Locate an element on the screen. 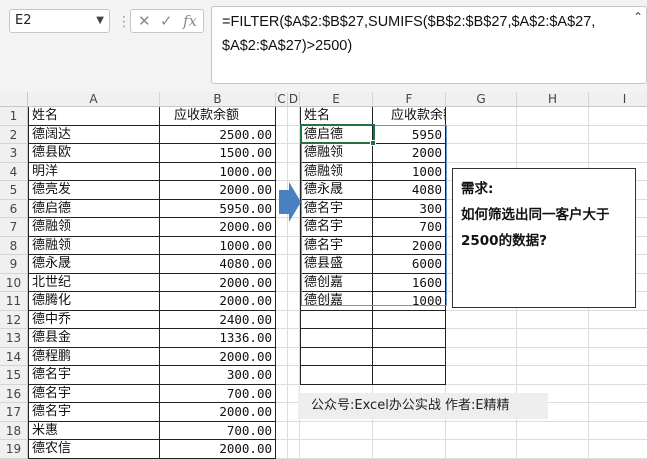 This screenshot has width=647, height=459. cell-c9 is located at coordinates (282, 264).